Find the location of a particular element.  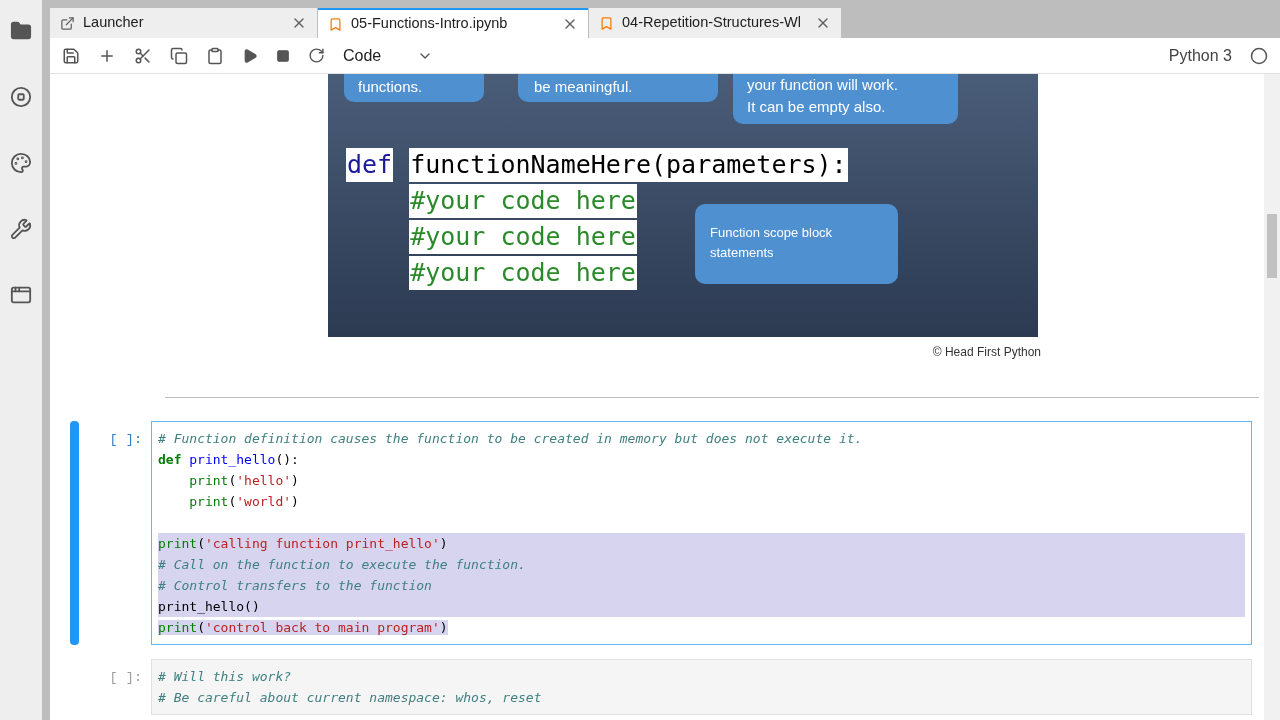

folder-icon is located at coordinates (21, 31).